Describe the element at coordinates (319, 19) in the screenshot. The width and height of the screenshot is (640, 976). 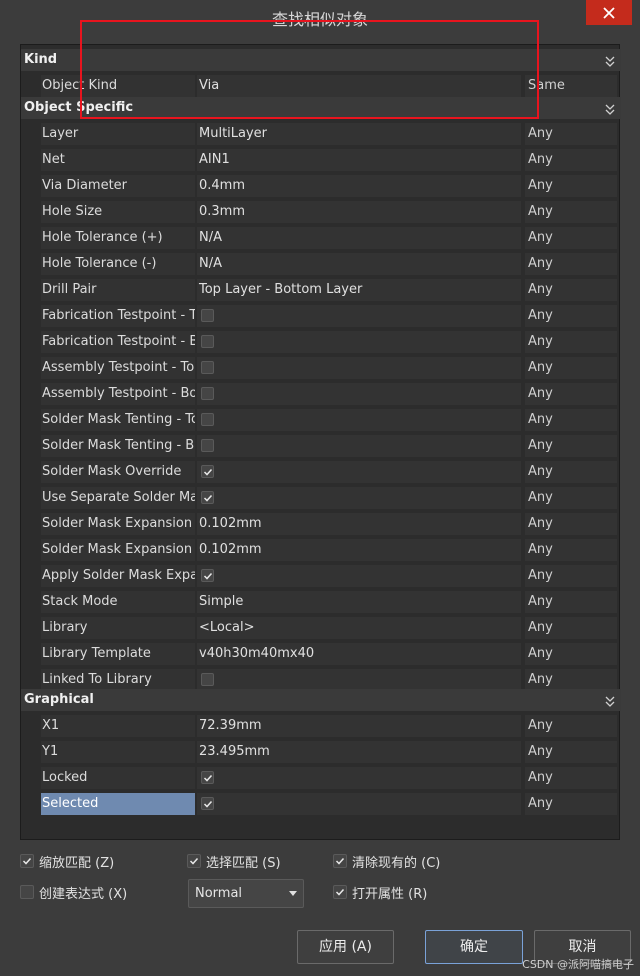
I see `dialog-title: 查找相似对象` at that location.